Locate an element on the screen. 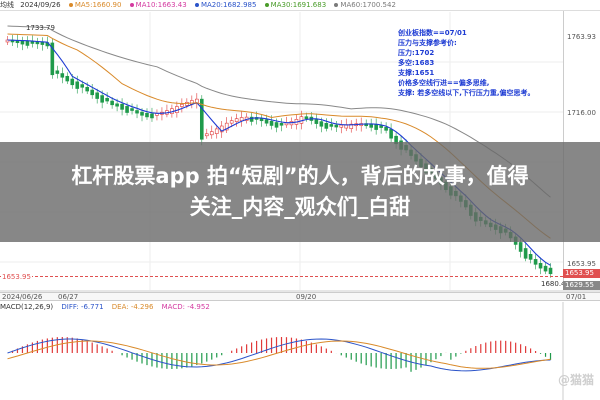  info-line: 压力与支撑参考价: is located at coordinates (427, 43).